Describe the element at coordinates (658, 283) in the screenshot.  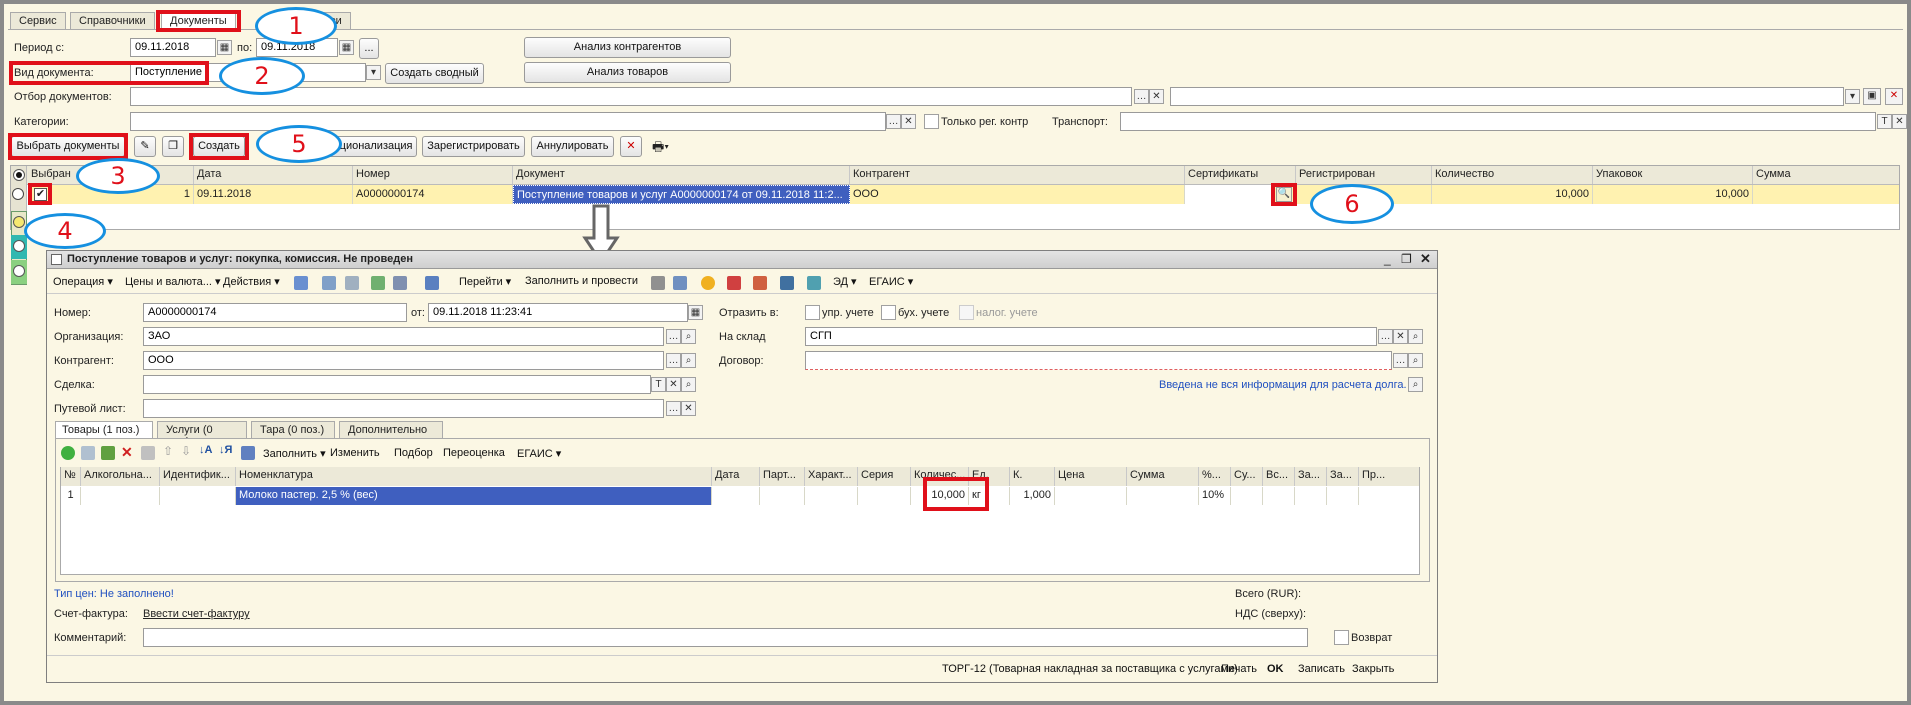
I see `list-icon` at that location.